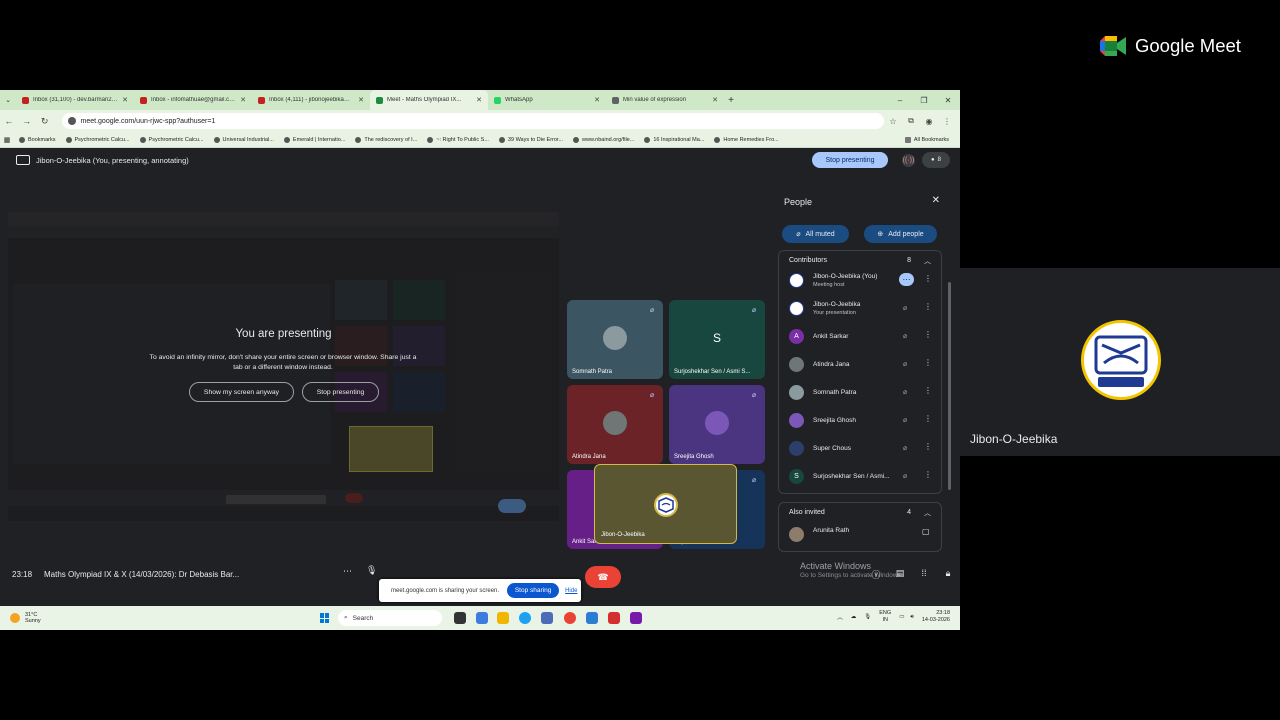 This screenshot has height=720, width=1280. What do you see at coordinates (7, 140) in the screenshot?
I see `apps-grid-icon: ▦` at bounding box center [7, 140].